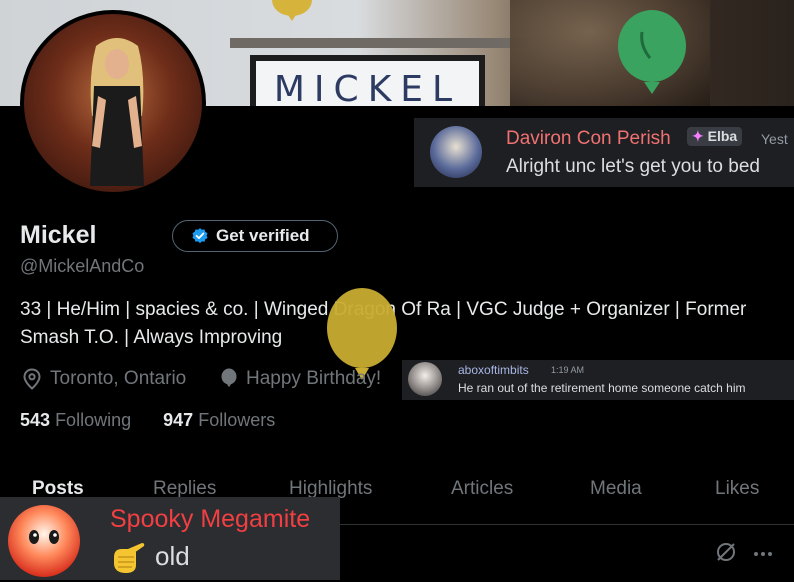 Image resolution: width=794 pixels, height=582 pixels. I want to click on followers-count: 947, so click(178, 420).